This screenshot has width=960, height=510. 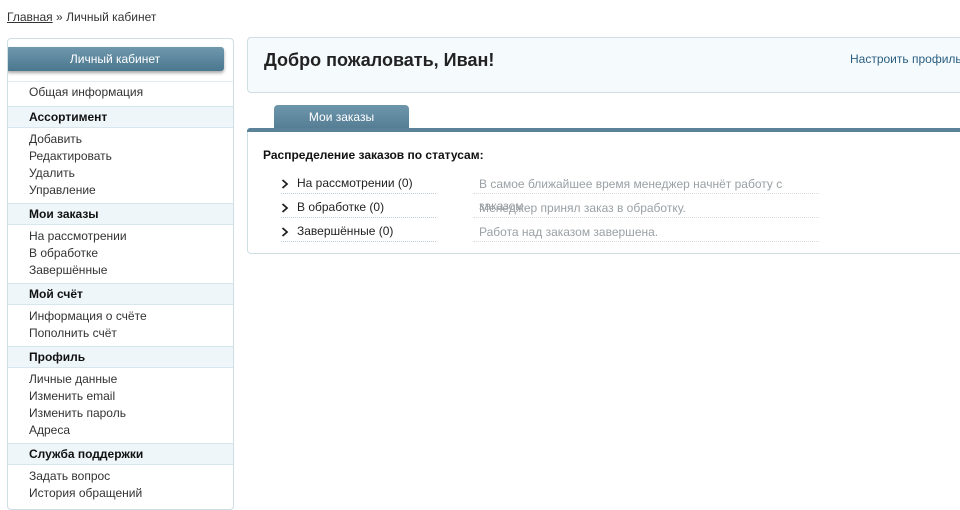 I want to click on profile-settings-link: Настроить профиль, so click(x=905, y=59).